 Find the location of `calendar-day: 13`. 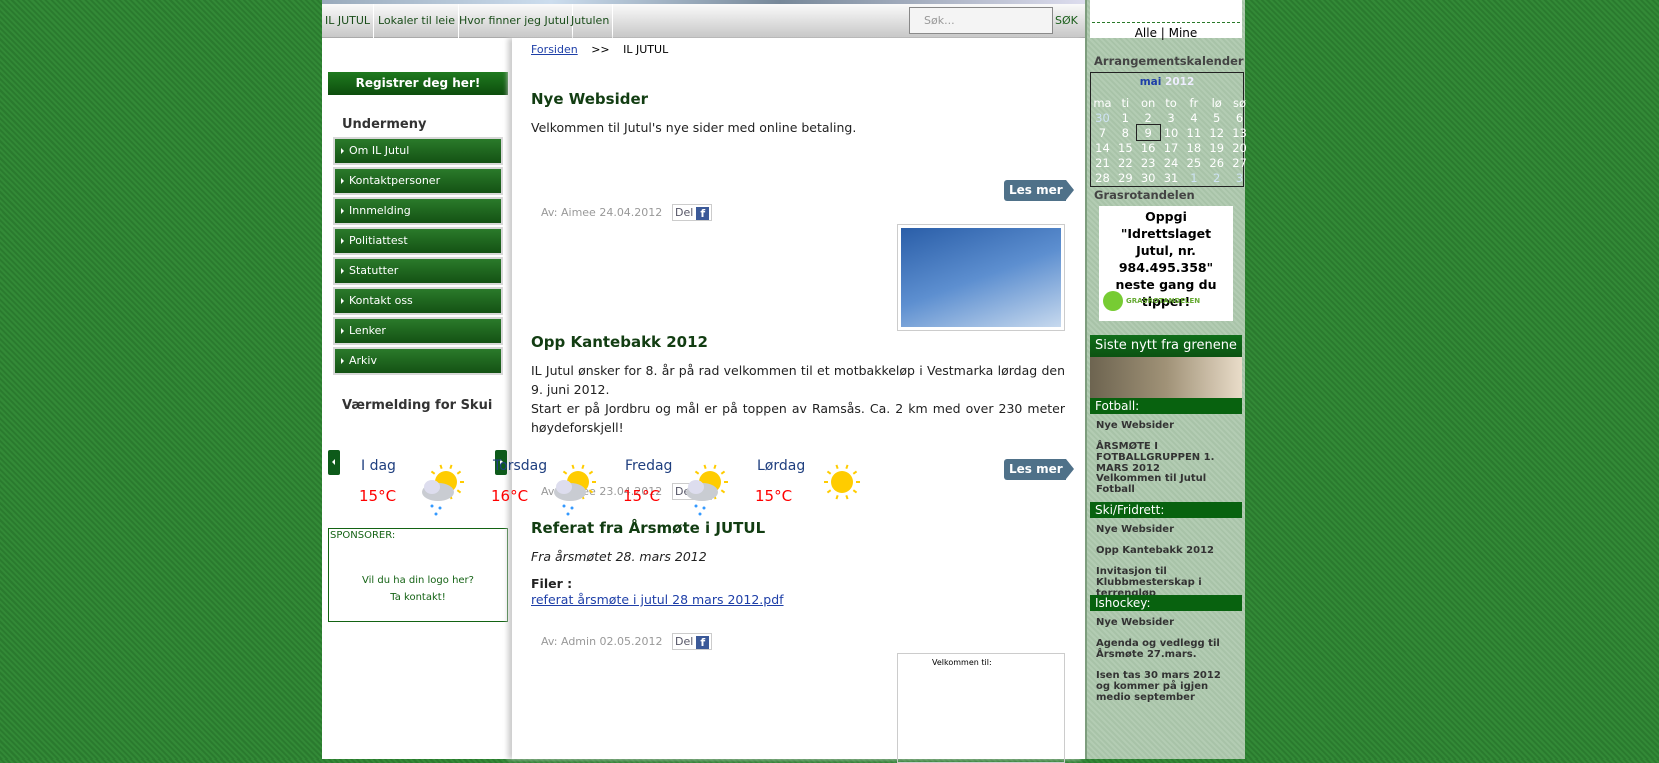

calendar-day: 13 is located at coordinates (1239, 132).